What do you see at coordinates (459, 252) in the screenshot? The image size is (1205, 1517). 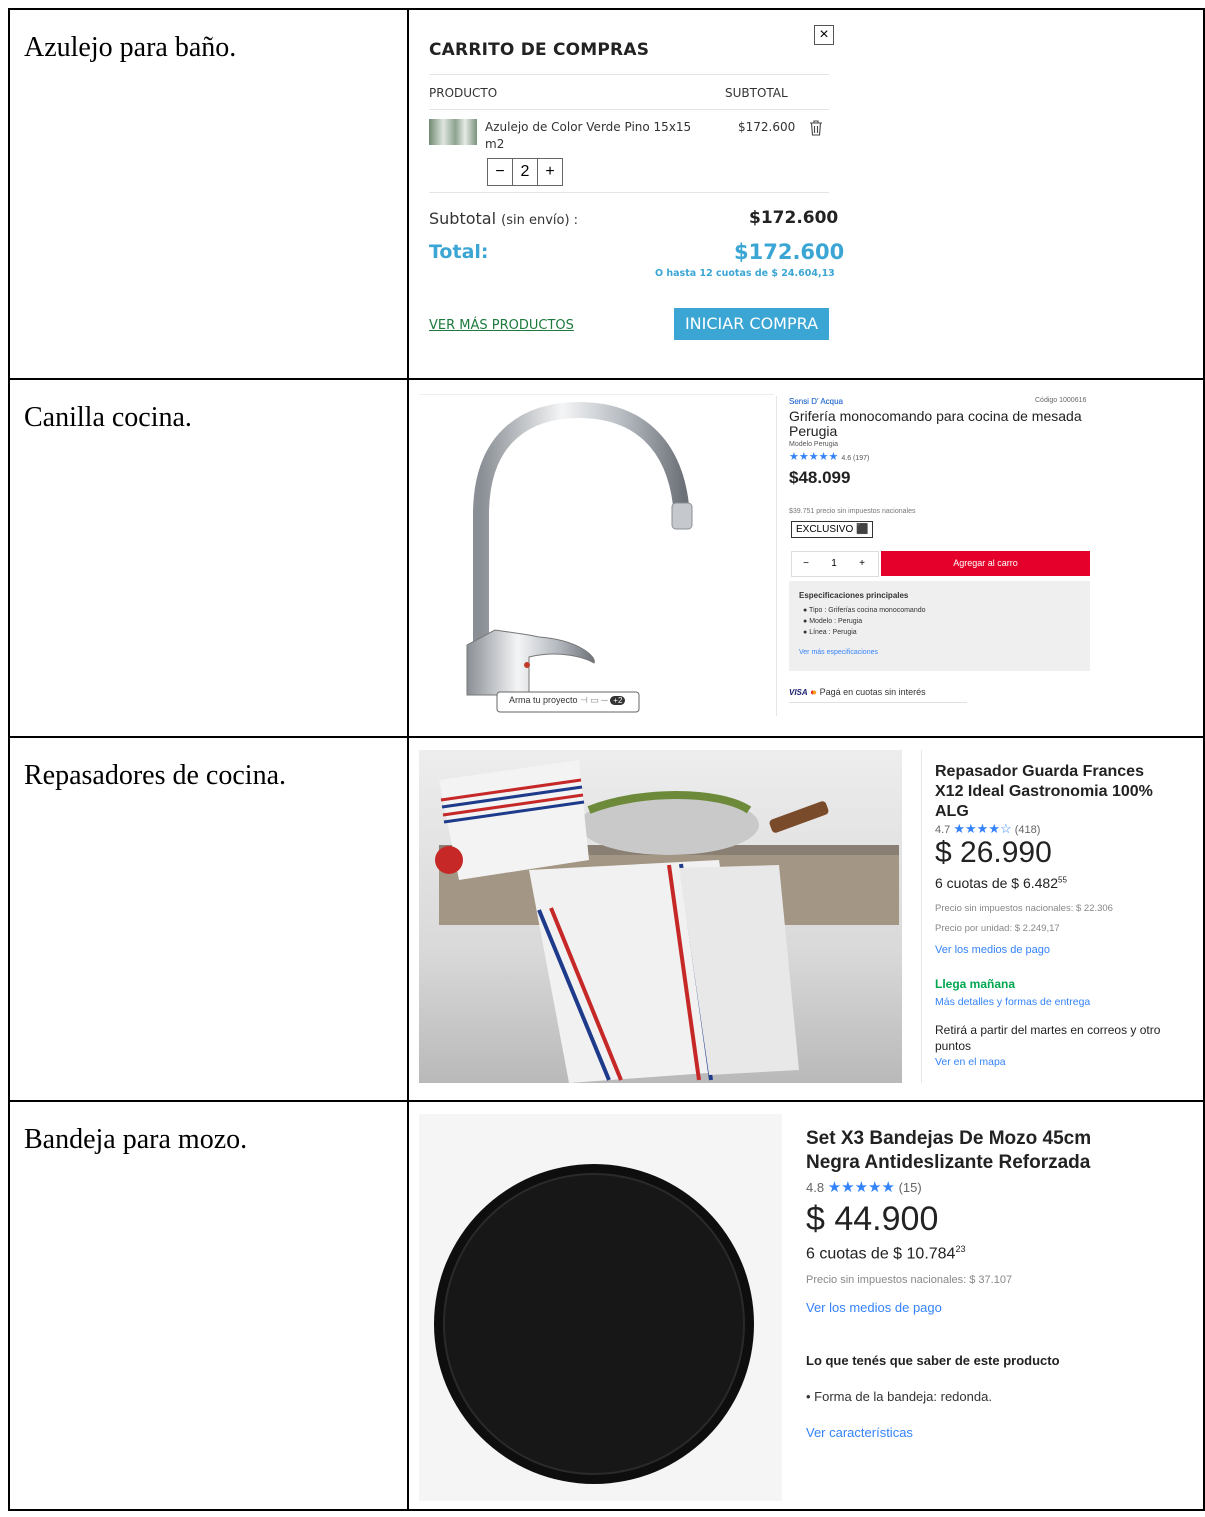 I see `total-label: Total:` at bounding box center [459, 252].